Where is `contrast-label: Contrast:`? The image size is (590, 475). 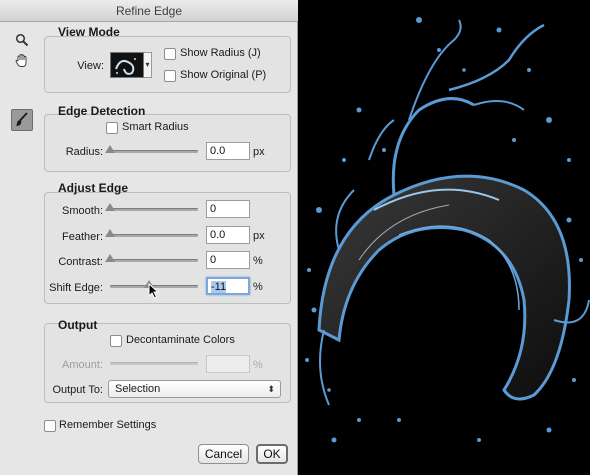
contrast-label: Contrast: is located at coordinates (80, 262).